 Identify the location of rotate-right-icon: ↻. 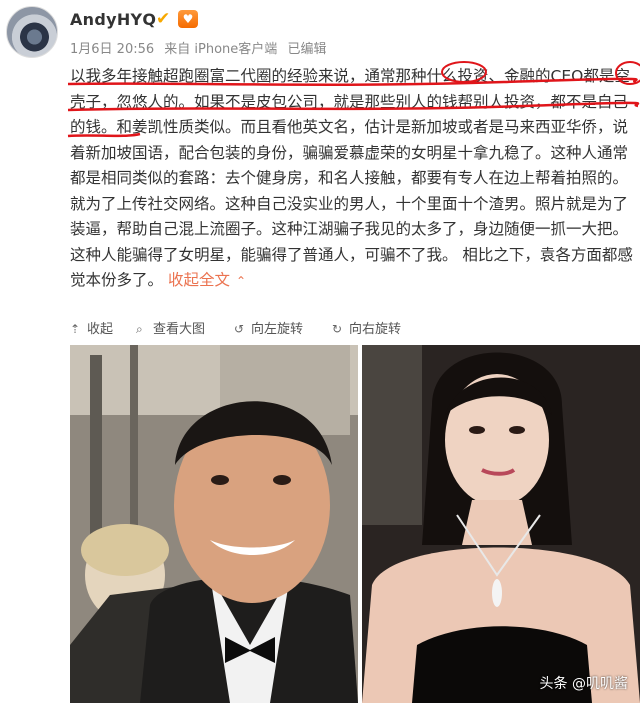
(337, 329).